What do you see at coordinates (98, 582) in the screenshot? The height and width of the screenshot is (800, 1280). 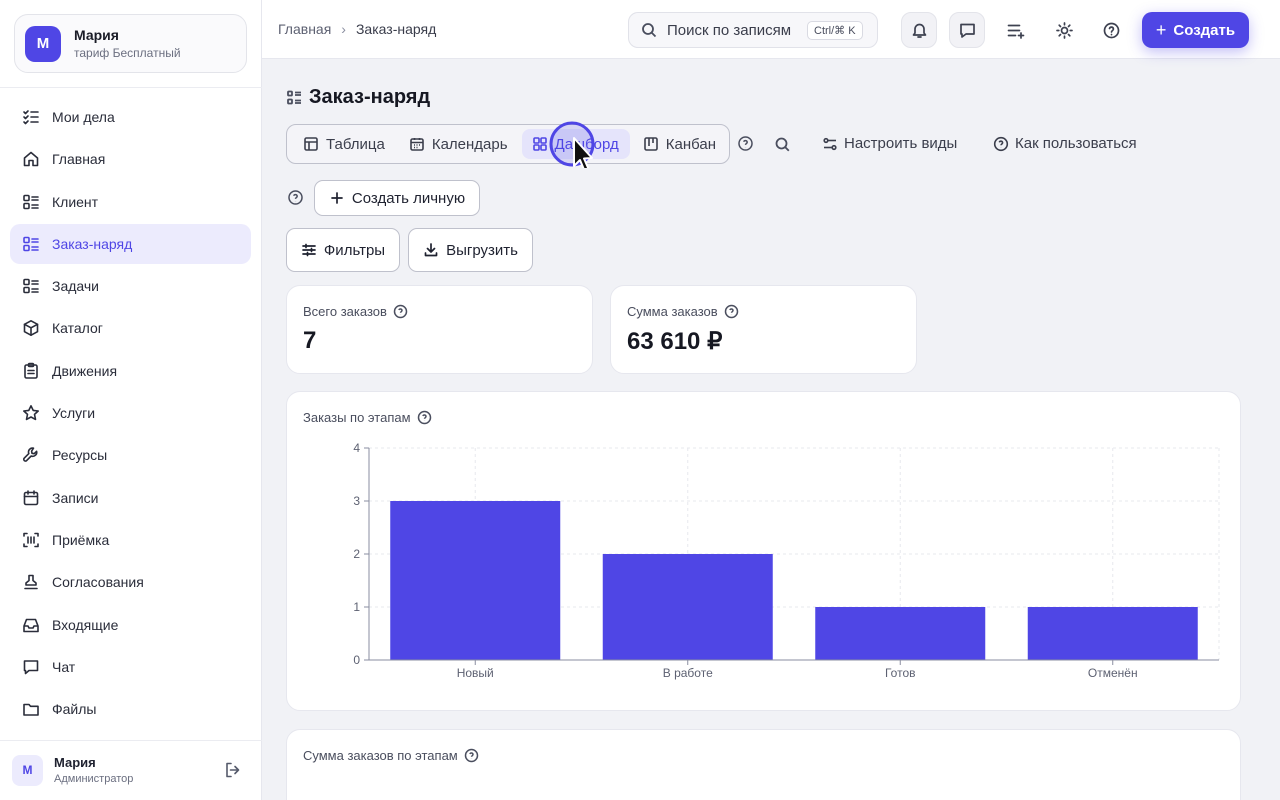 I see `sidebar-item-label: Согласования` at bounding box center [98, 582].